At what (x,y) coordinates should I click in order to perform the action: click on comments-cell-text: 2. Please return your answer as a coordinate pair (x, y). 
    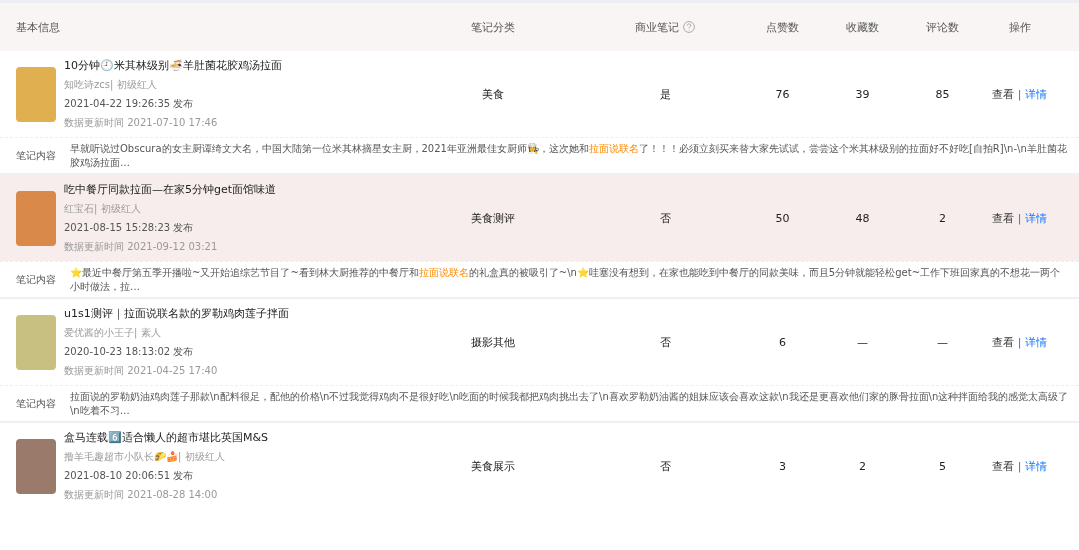
    Looking at the image, I should click on (942, 218).